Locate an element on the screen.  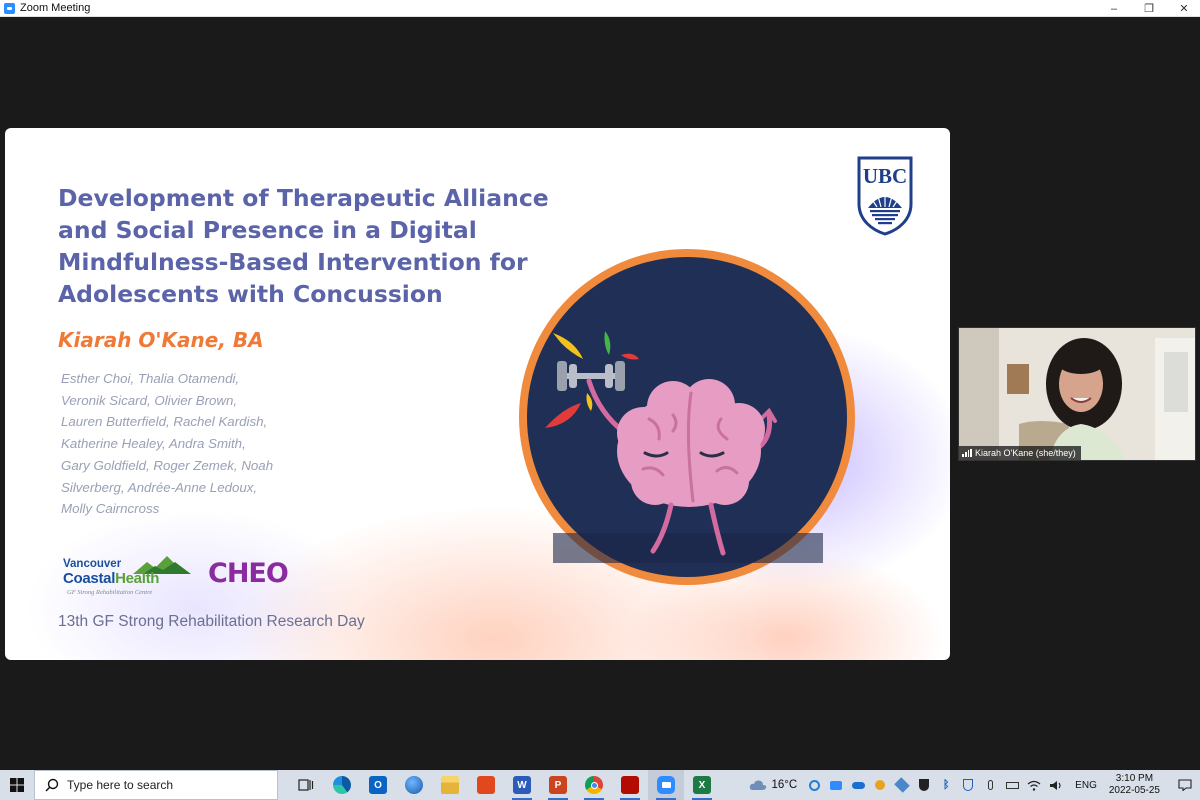
taskbar-pinned-apps: O W P X is located at coordinates (504, 785).